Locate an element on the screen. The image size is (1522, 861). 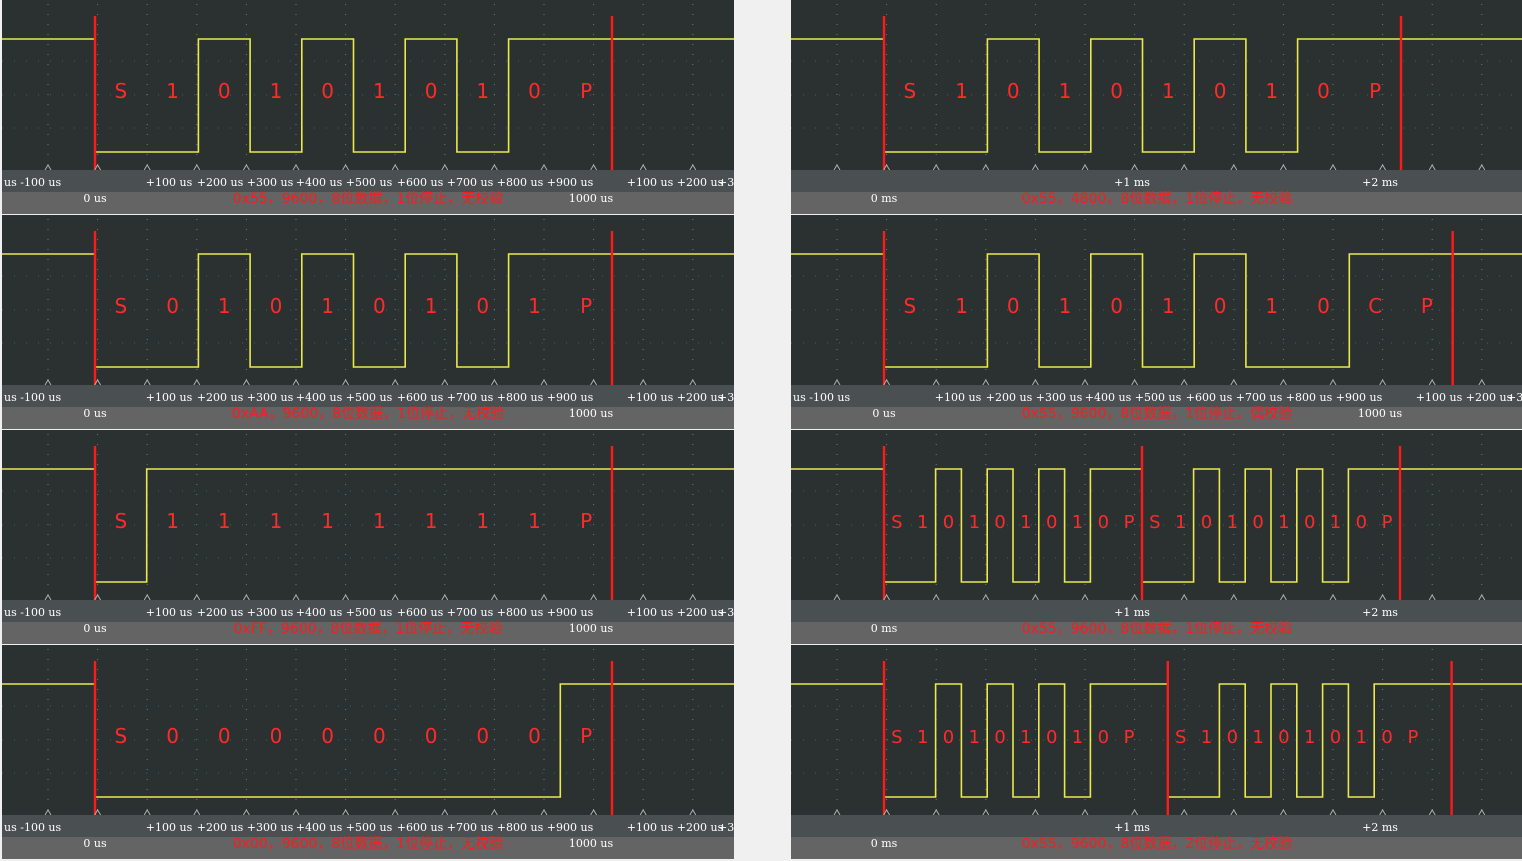
waveform-svg: S 0 0 0 0 0 0 0 0 P is located at coordinates (368, 732).